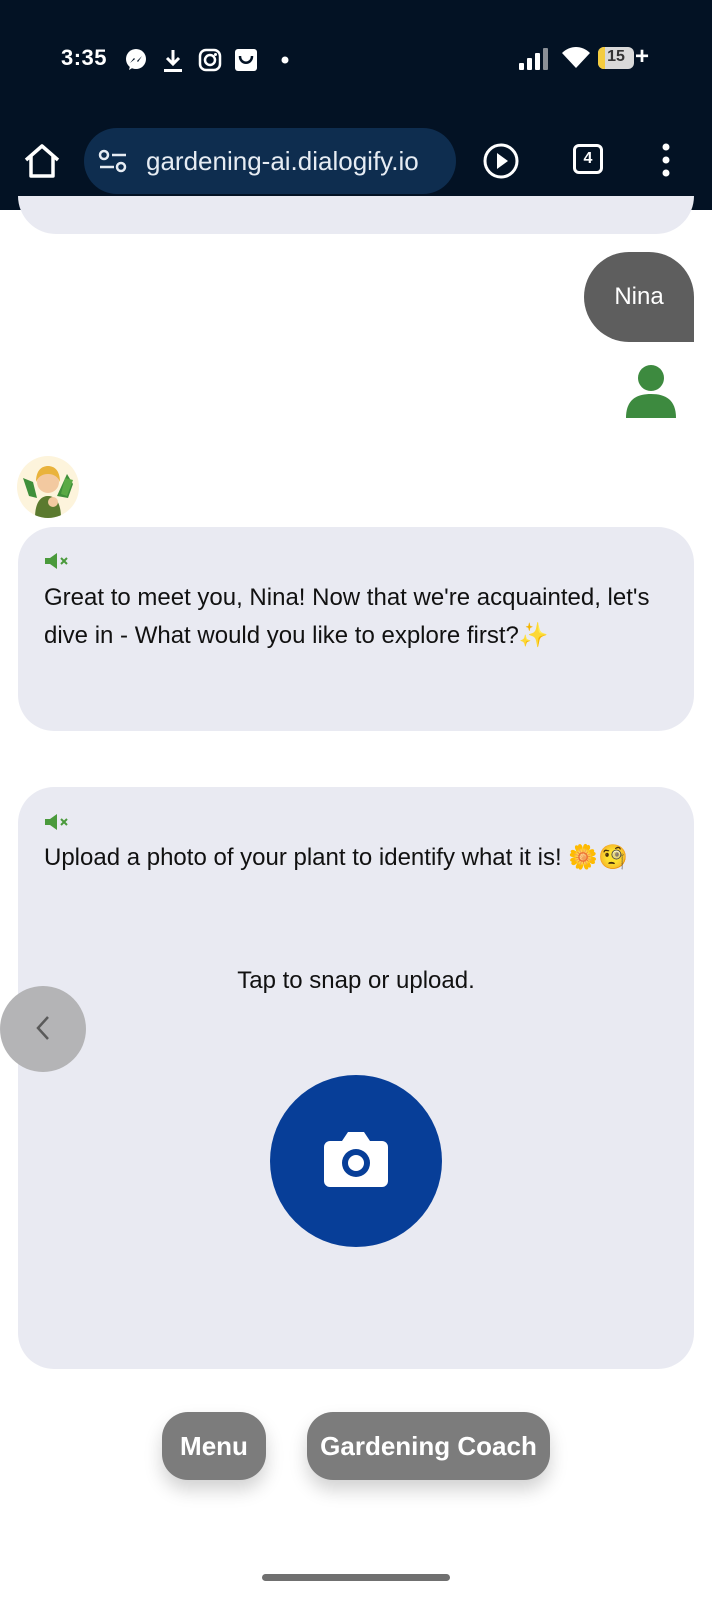  I want to click on camera-upload-button, so click(356, 1161).